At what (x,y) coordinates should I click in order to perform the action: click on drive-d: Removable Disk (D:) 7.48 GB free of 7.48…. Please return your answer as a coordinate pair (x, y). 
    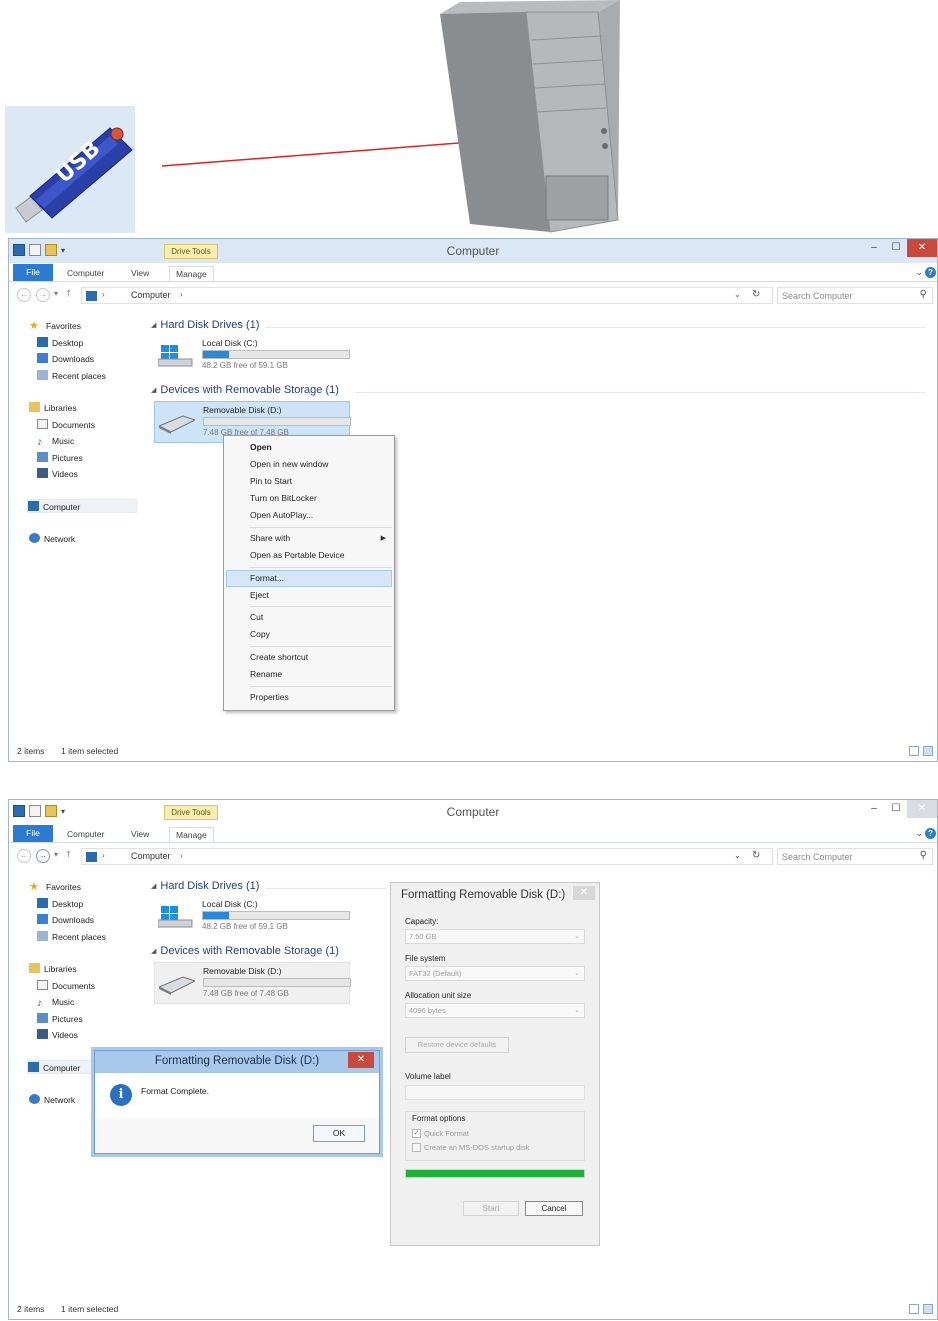
    Looking at the image, I should click on (252, 983).